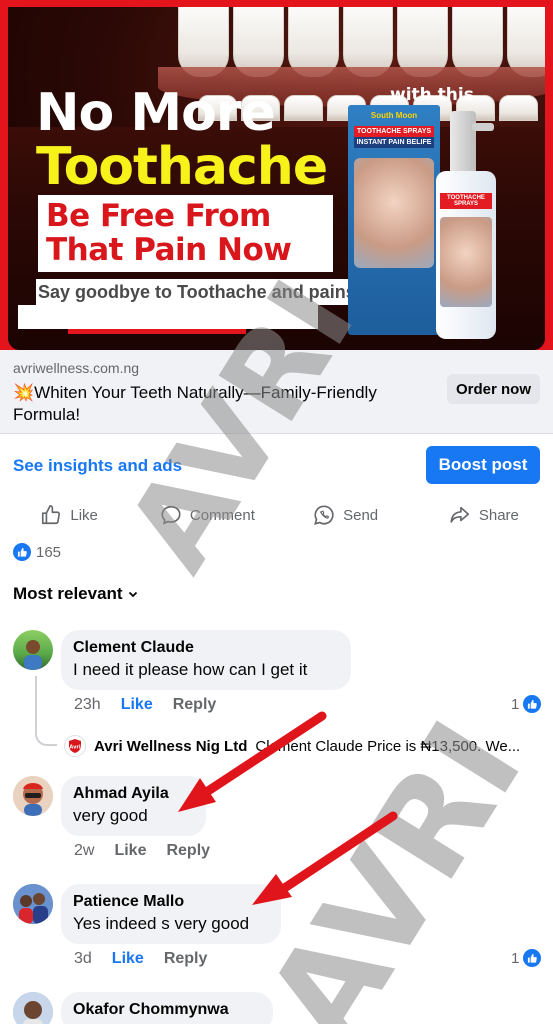 This screenshot has height=1024, width=553. I want to click on comment-sort-dropdown: Most relevant, so click(75, 594).